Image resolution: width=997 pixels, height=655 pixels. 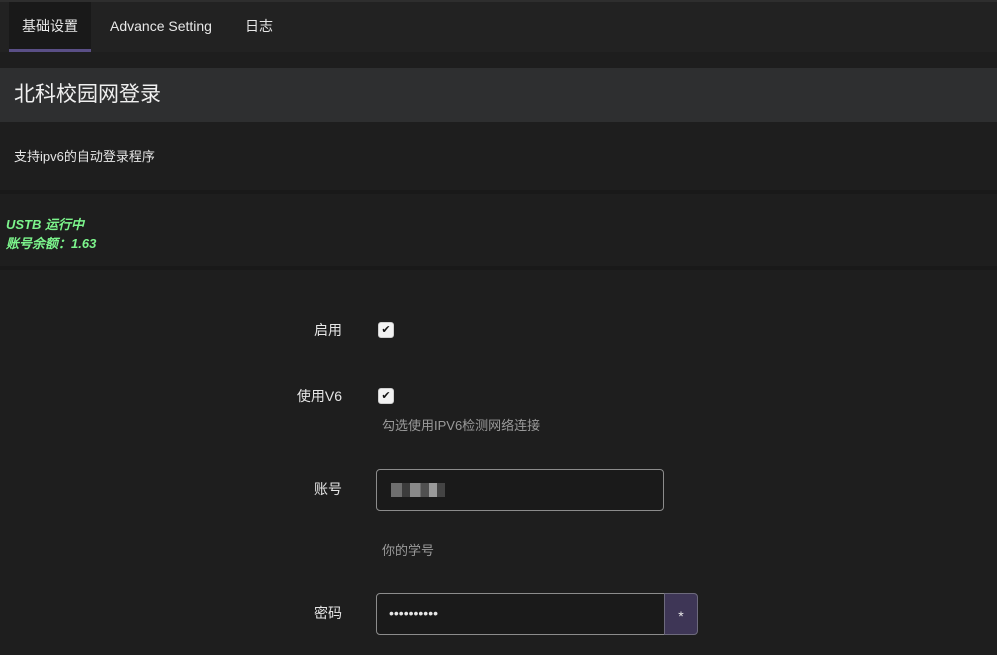 I want to click on status-section: USTB 运行中 账号余额：1.63, so click(x=498, y=230).